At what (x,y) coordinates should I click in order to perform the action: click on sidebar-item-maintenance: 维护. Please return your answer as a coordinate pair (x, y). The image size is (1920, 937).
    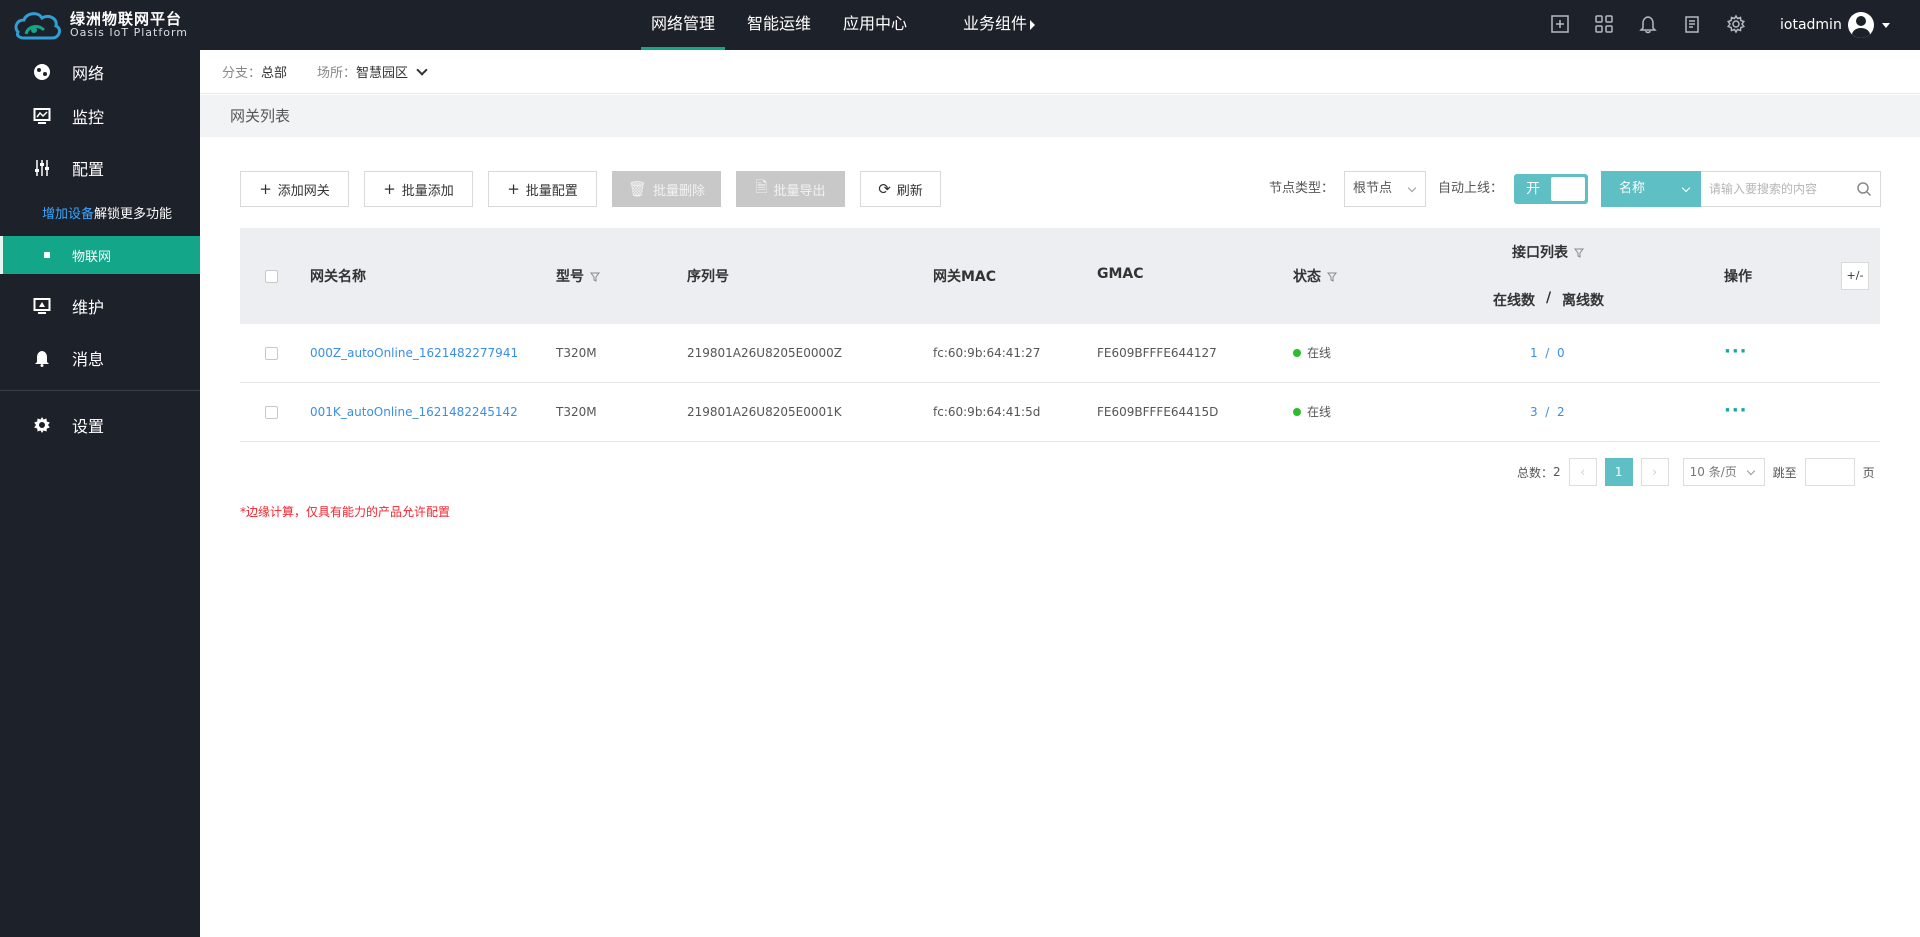
    Looking at the image, I should click on (100, 306).